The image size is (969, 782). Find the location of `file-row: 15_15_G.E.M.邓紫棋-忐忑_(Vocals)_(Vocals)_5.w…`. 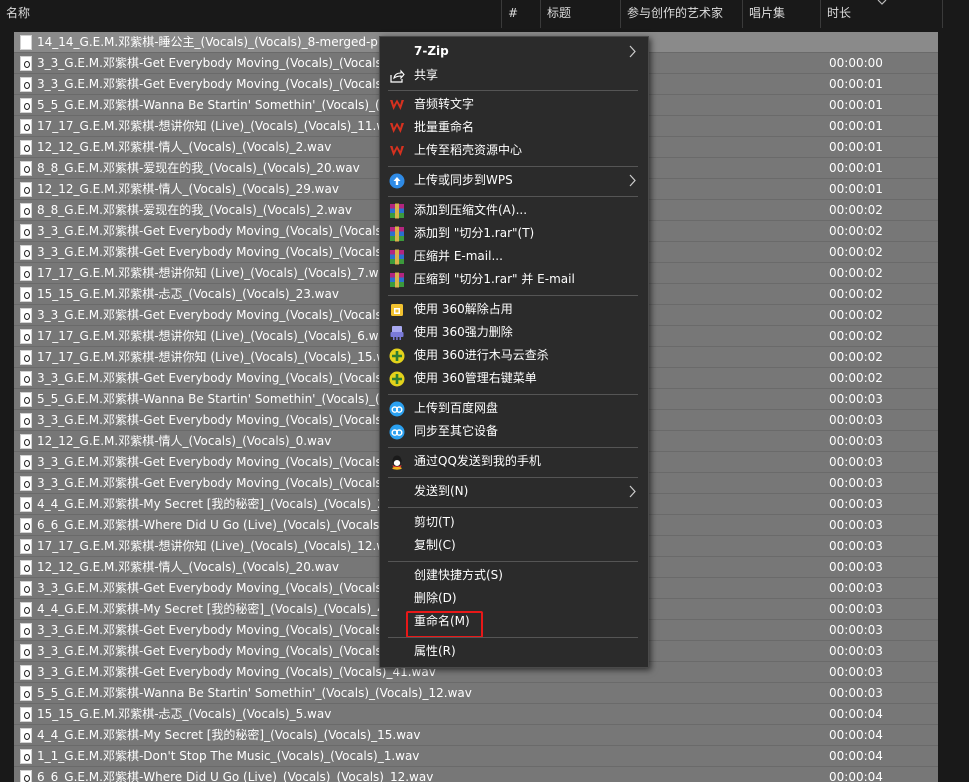

file-row: 15_15_G.E.M.邓紫棋-忐忑_(Vocals)_(Vocals)_5.w… is located at coordinates (476, 714).